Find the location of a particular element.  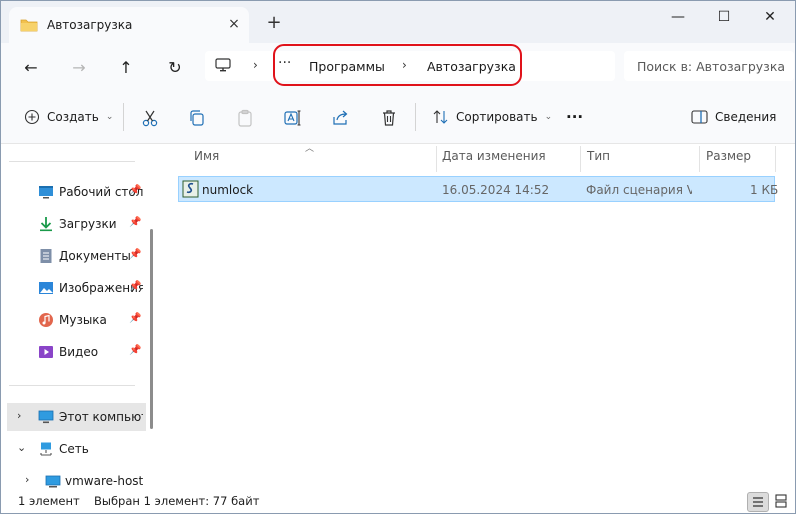

sidebar-item-videos: Видео 📌 is located at coordinates (73, 352).